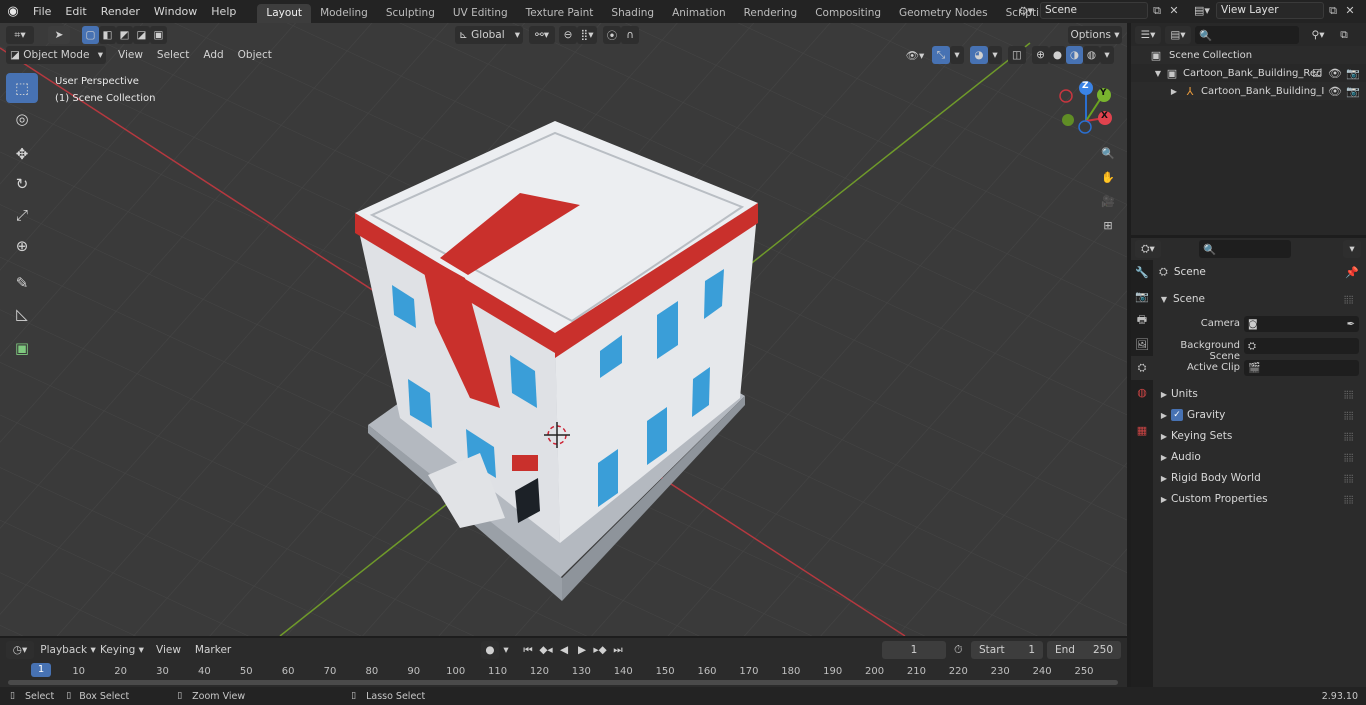  Describe the element at coordinates (1026, 11) in the screenshot. I see `scene-icon: ⛭▾` at that location.